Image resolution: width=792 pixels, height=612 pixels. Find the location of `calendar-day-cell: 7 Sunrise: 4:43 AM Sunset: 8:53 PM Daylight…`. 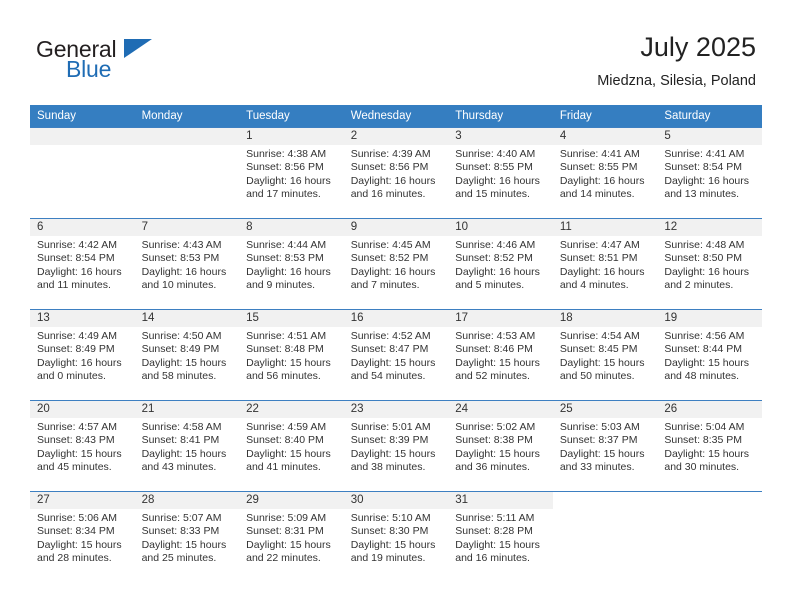

calendar-day-cell: 7 Sunrise: 4:43 AM Sunset: 8:53 PM Daylight… is located at coordinates (187, 264).